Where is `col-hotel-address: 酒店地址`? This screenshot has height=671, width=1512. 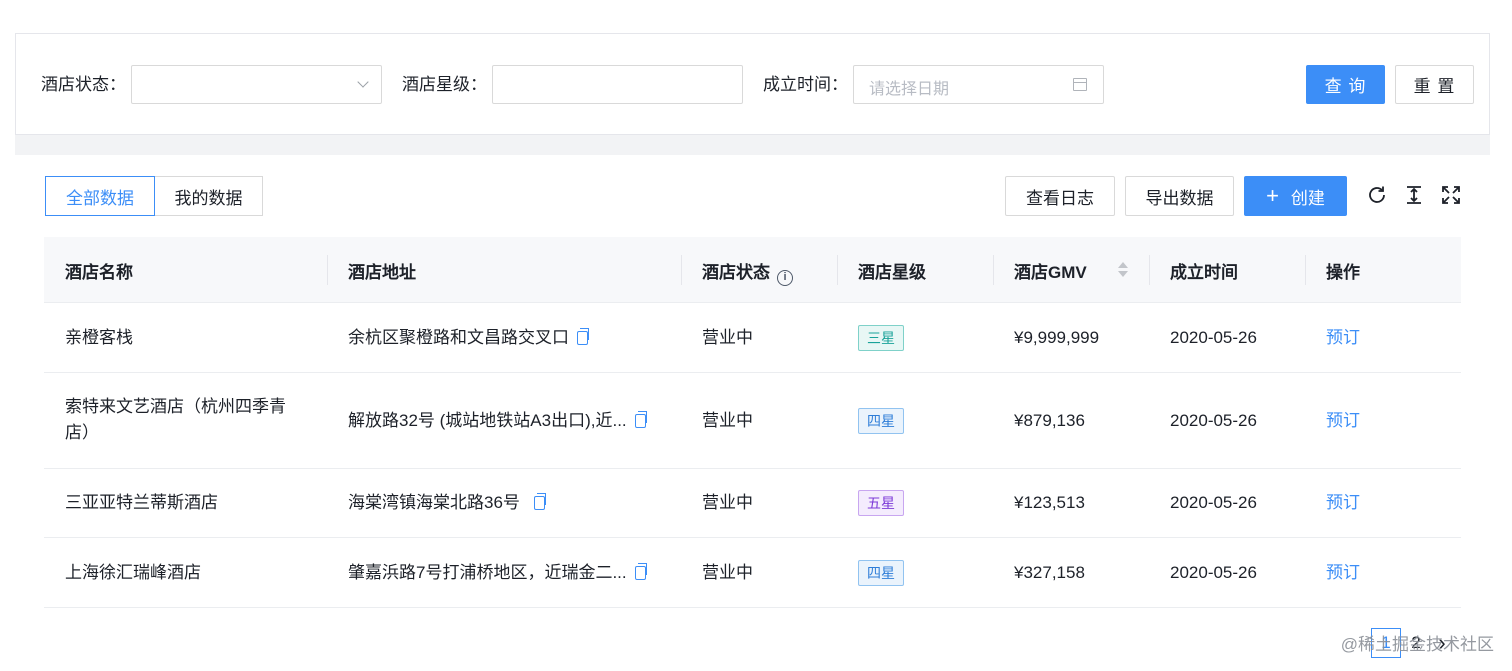
col-hotel-address: 酒店地址 is located at coordinates (382, 272).